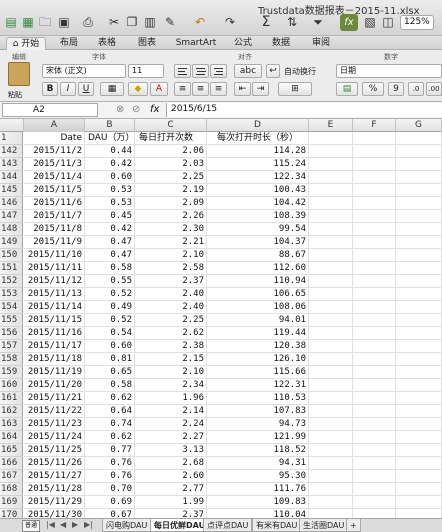 The image size is (442, 532). What do you see at coordinates (11, 513) in the screenshot?
I see `row-header: 170` at bounding box center [11, 513].